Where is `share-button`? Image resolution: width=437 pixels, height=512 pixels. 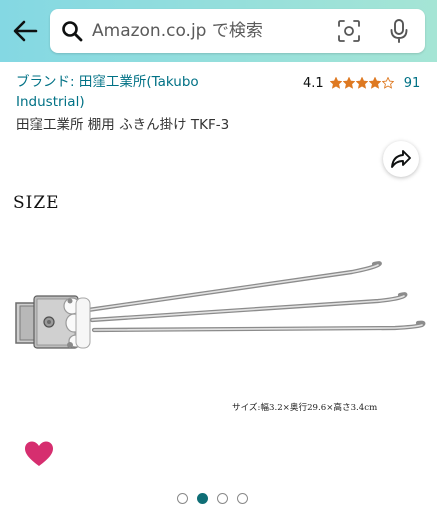
share-button is located at coordinates (401, 159).